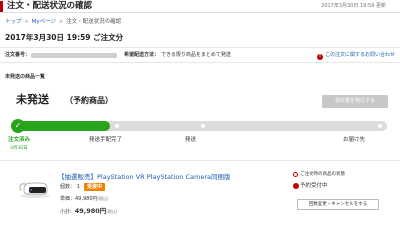 Image resolution: width=400 pixels, height=240 pixels. Describe the element at coordinates (1, 6) in the screenshot. I see `header-accent-bar` at that location.